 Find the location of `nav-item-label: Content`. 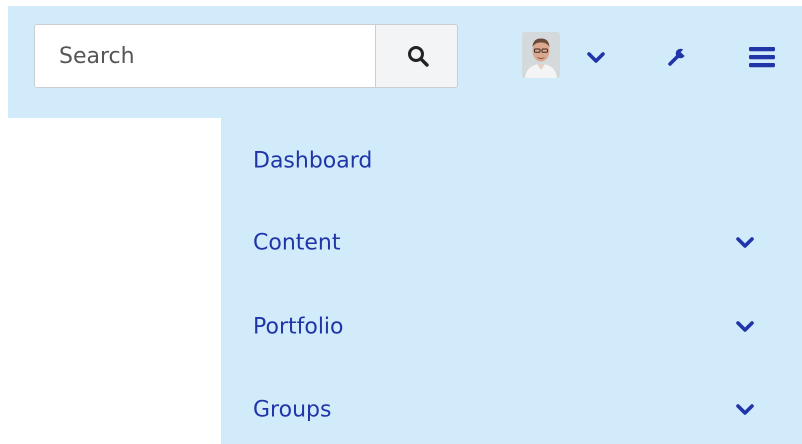

nav-item-label: Content is located at coordinates (297, 243).